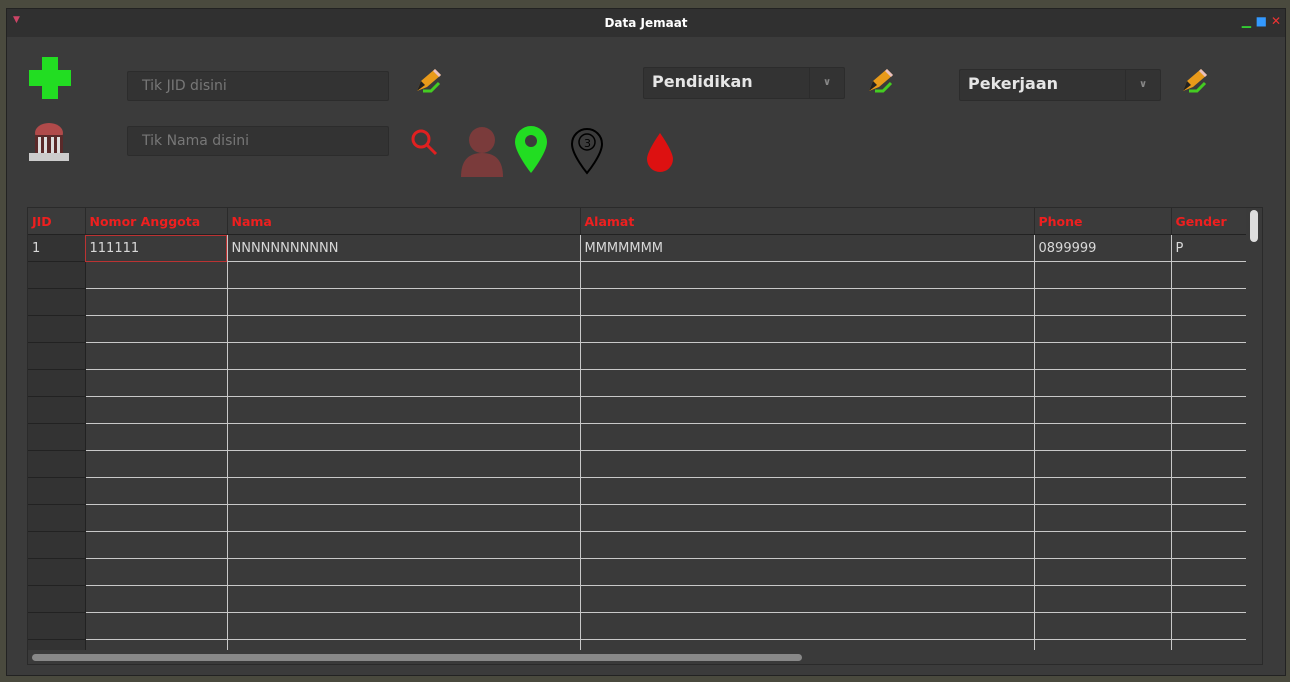 This screenshot has width=1290, height=682. I want to click on column-header-phone: Phone, so click(1103, 221).